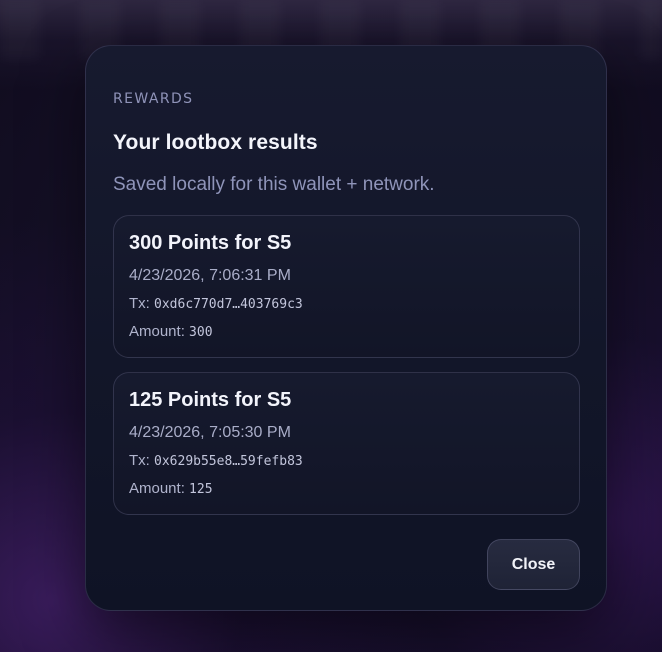 The height and width of the screenshot is (652, 662). I want to click on result-timestamp: 4/23/2026, 7:06:31 PM, so click(210, 275).